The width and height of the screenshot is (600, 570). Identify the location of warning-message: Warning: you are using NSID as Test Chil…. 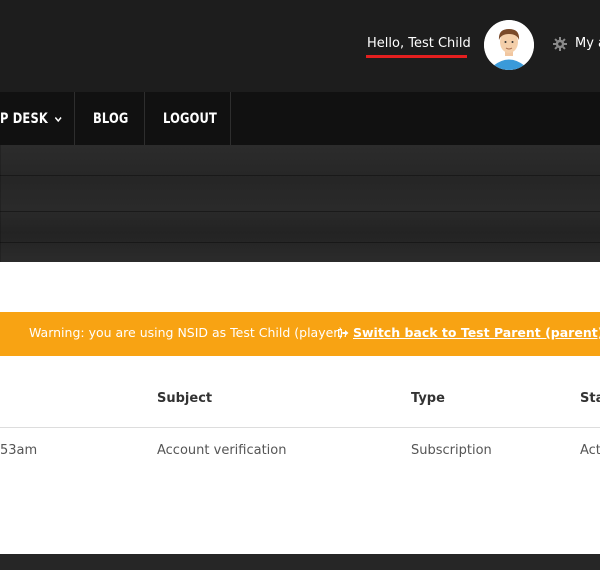
(188, 332).